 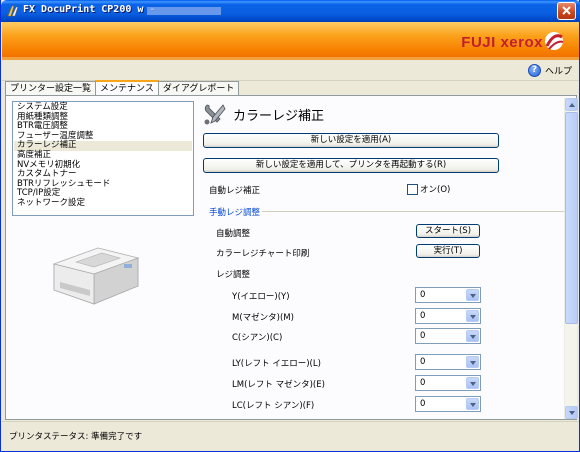 I want to click on run-button: 実行(T), so click(x=448, y=251).